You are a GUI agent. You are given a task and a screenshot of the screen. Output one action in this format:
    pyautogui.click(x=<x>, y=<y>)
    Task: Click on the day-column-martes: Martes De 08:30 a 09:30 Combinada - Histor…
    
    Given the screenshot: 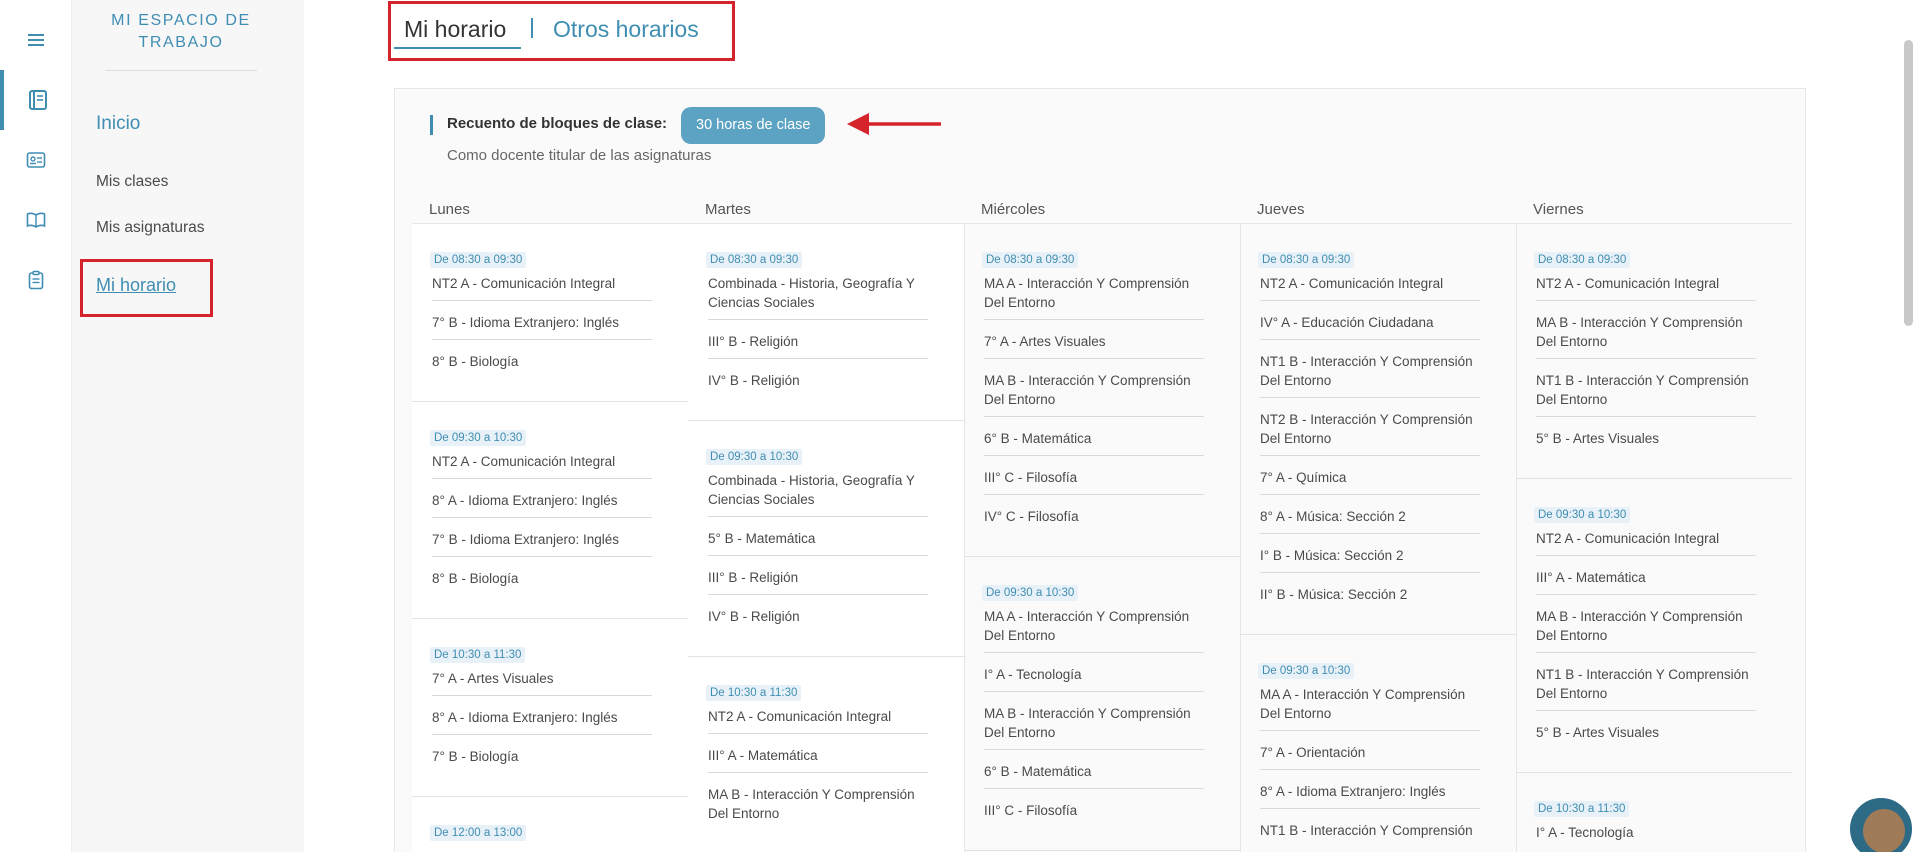 What is the action you would take?
    pyautogui.click(x=826, y=526)
    